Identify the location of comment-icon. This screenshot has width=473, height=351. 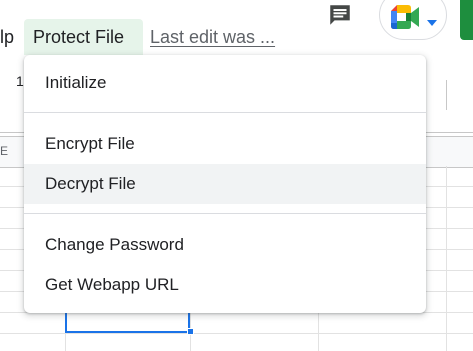
(340, 17).